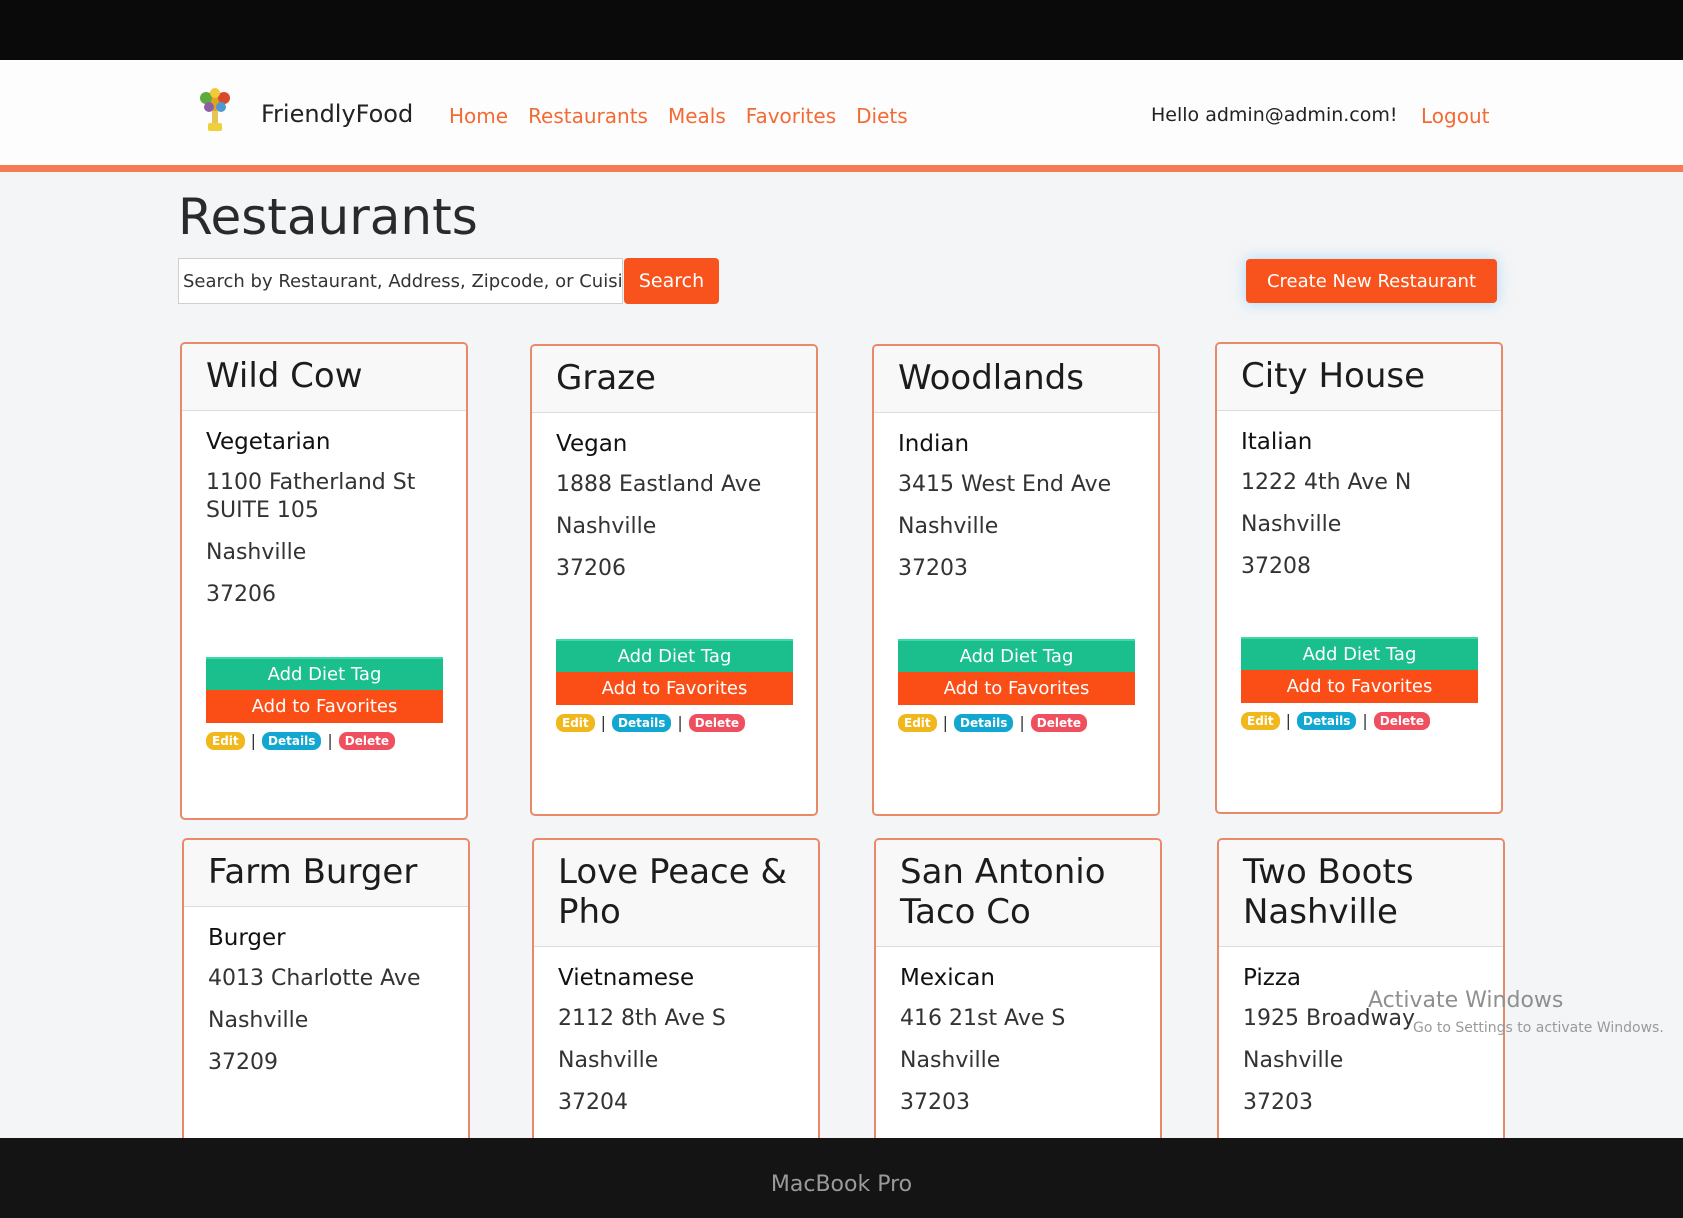 The width and height of the screenshot is (1683, 1218). I want to click on restaurant-address: 1888 Eastland Ave, so click(659, 484).